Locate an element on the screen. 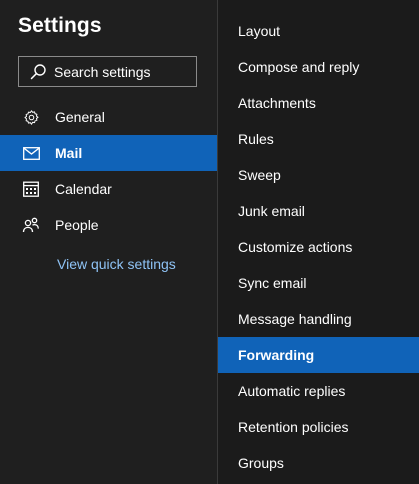  mail-icon is located at coordinates (31, 153).